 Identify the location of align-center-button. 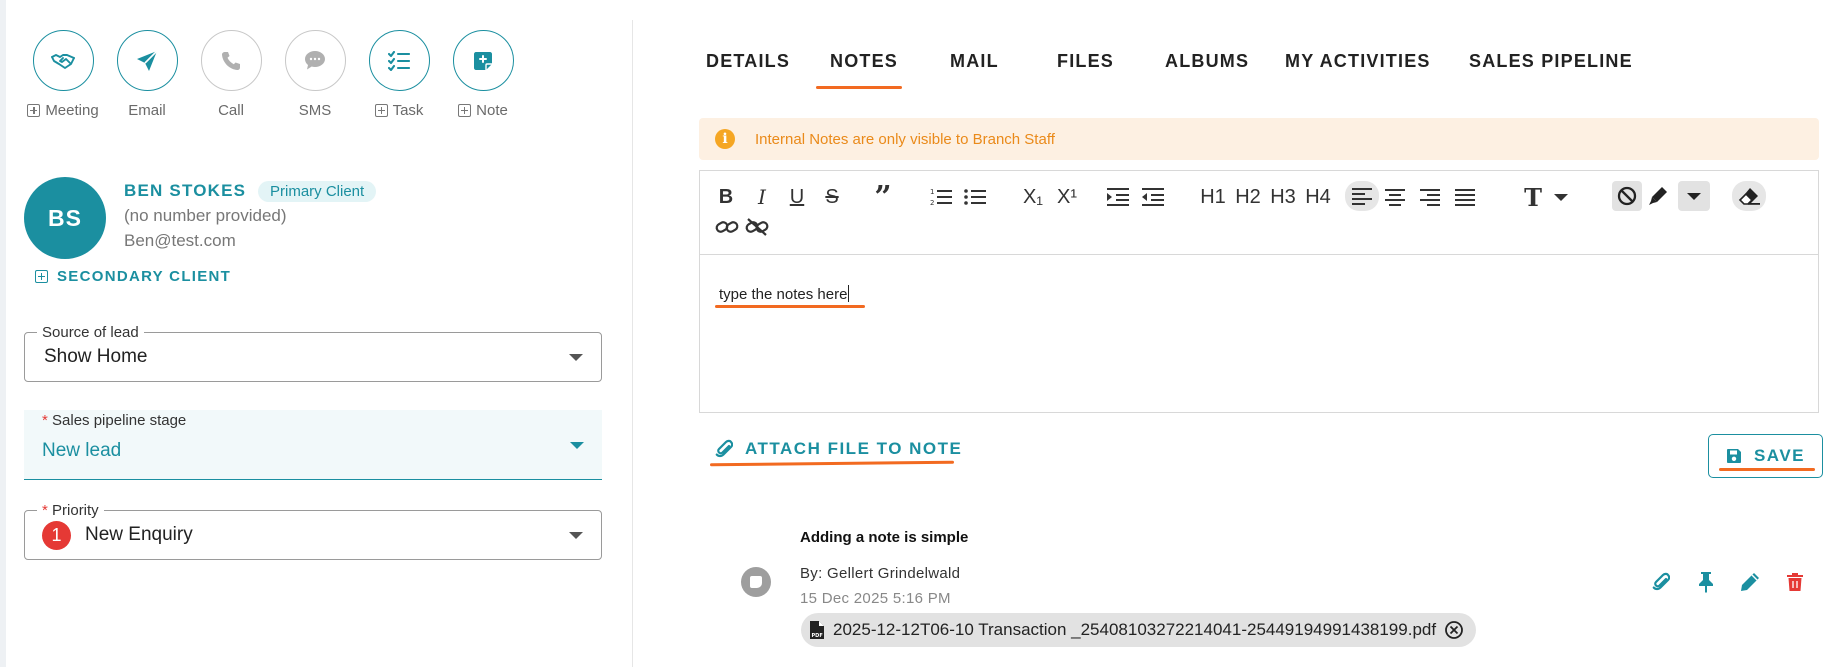
(1395, 197).